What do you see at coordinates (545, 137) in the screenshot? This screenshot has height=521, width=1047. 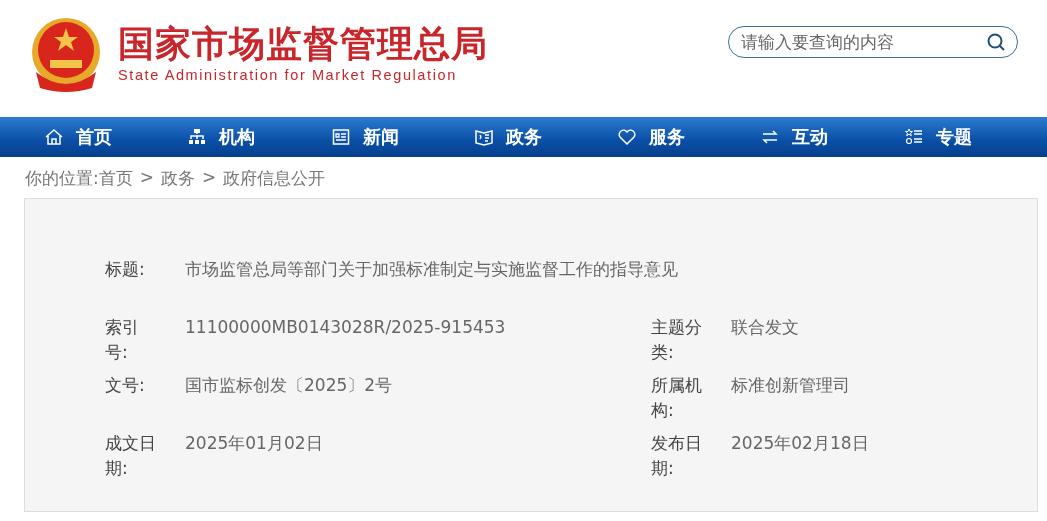 I see `nav-link: 政务` at bounding box center [545, 137].